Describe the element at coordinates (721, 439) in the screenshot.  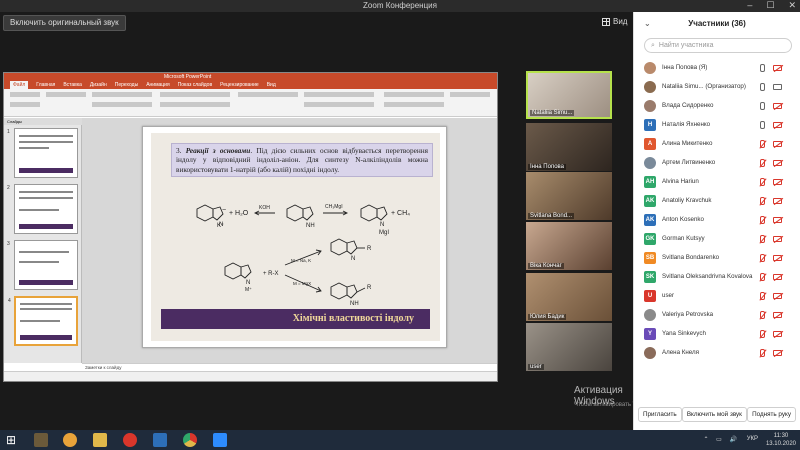
I see `system-tray: ⌃ ▭ 🔊` at that location.